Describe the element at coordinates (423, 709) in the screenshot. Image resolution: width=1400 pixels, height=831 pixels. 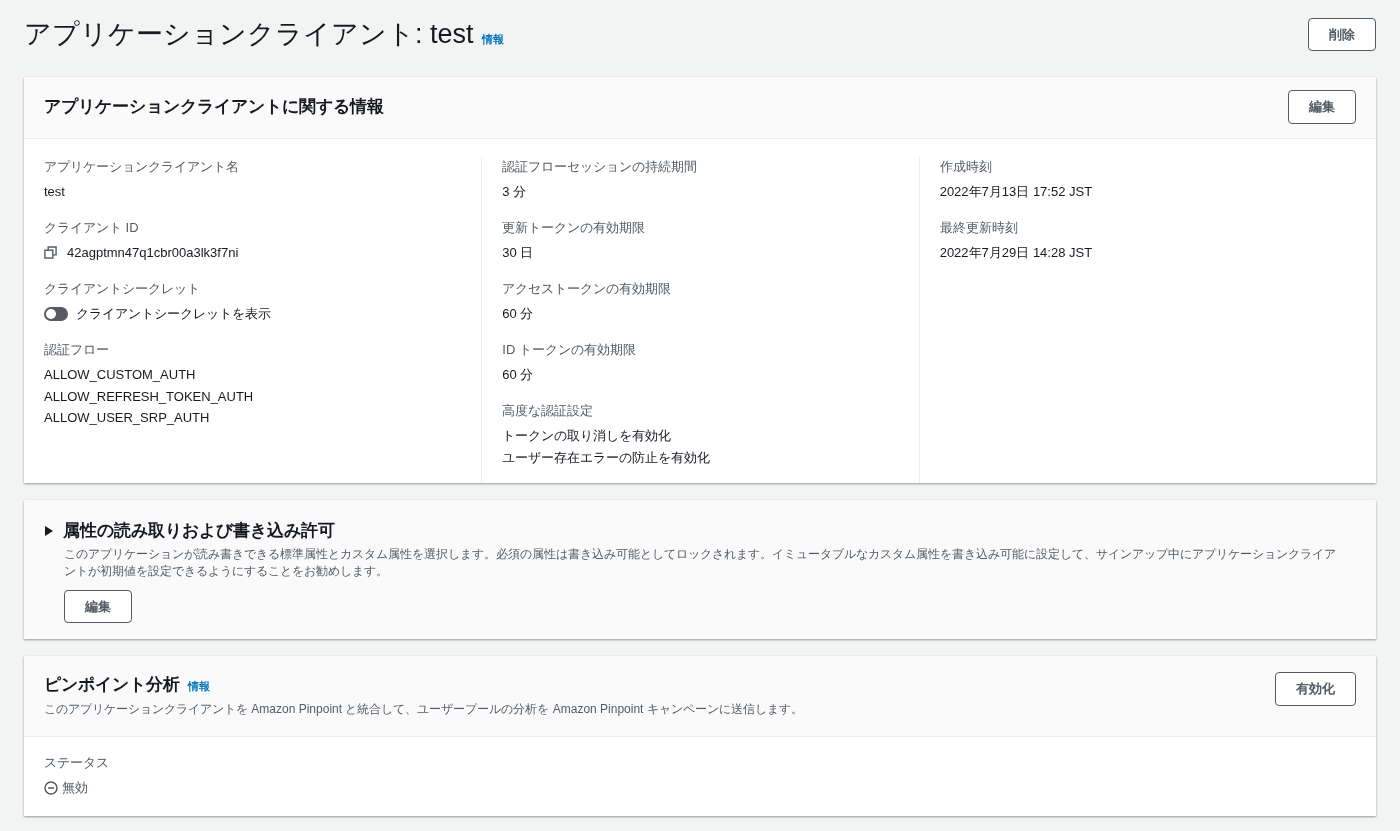
I see `panel-description: このアプリケーションクライアントを Amazon Pinpoint と統合して、ユーザープールの分析を Amazon Pinpoint キャンペーンに送信します。` at that location.